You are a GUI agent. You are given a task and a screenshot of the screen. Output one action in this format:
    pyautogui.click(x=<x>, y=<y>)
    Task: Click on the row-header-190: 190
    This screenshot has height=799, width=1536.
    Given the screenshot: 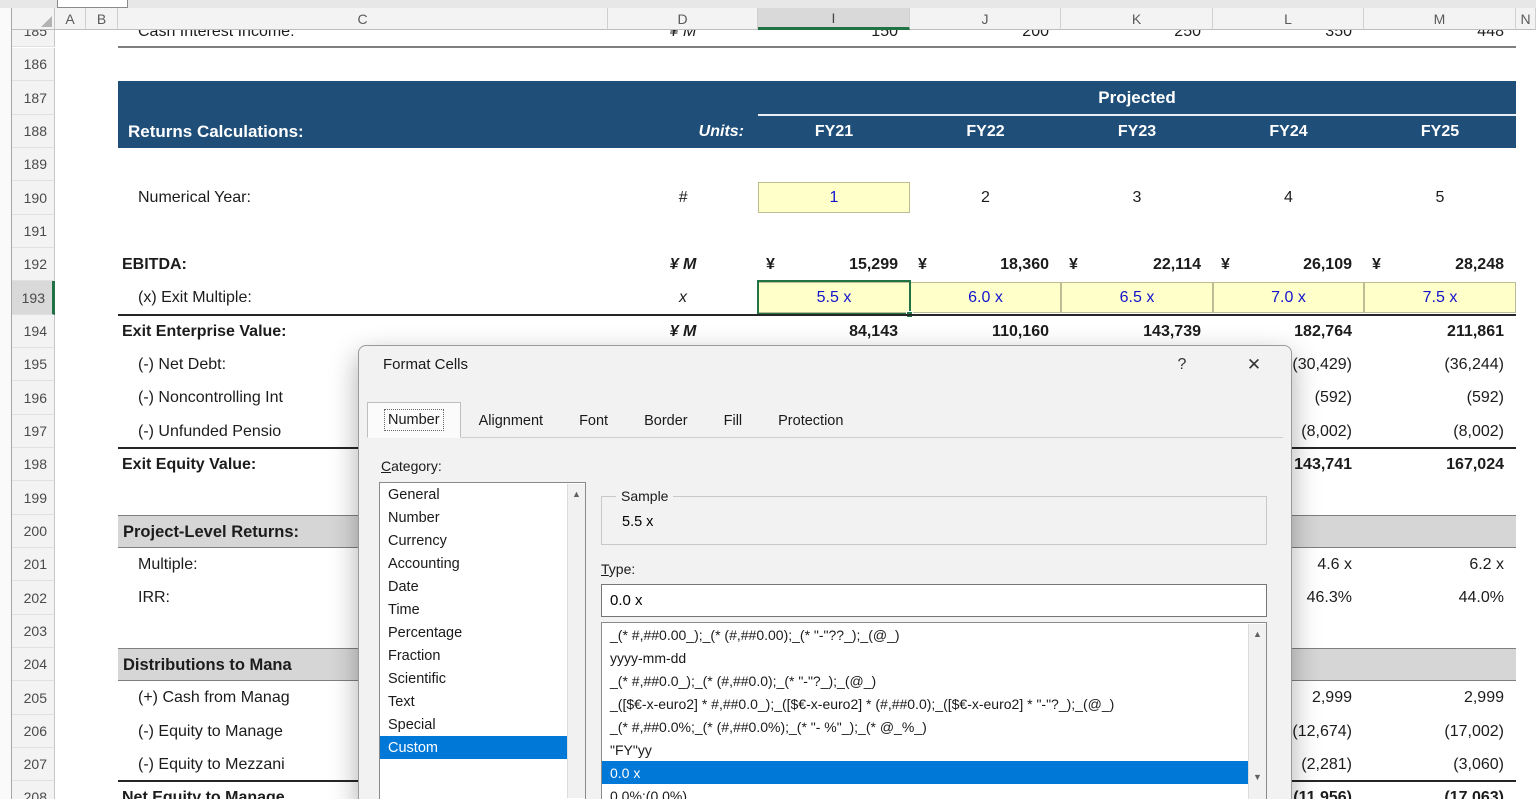 What is the action you would take?
    pyautogui.click(x=33, y=198)
    